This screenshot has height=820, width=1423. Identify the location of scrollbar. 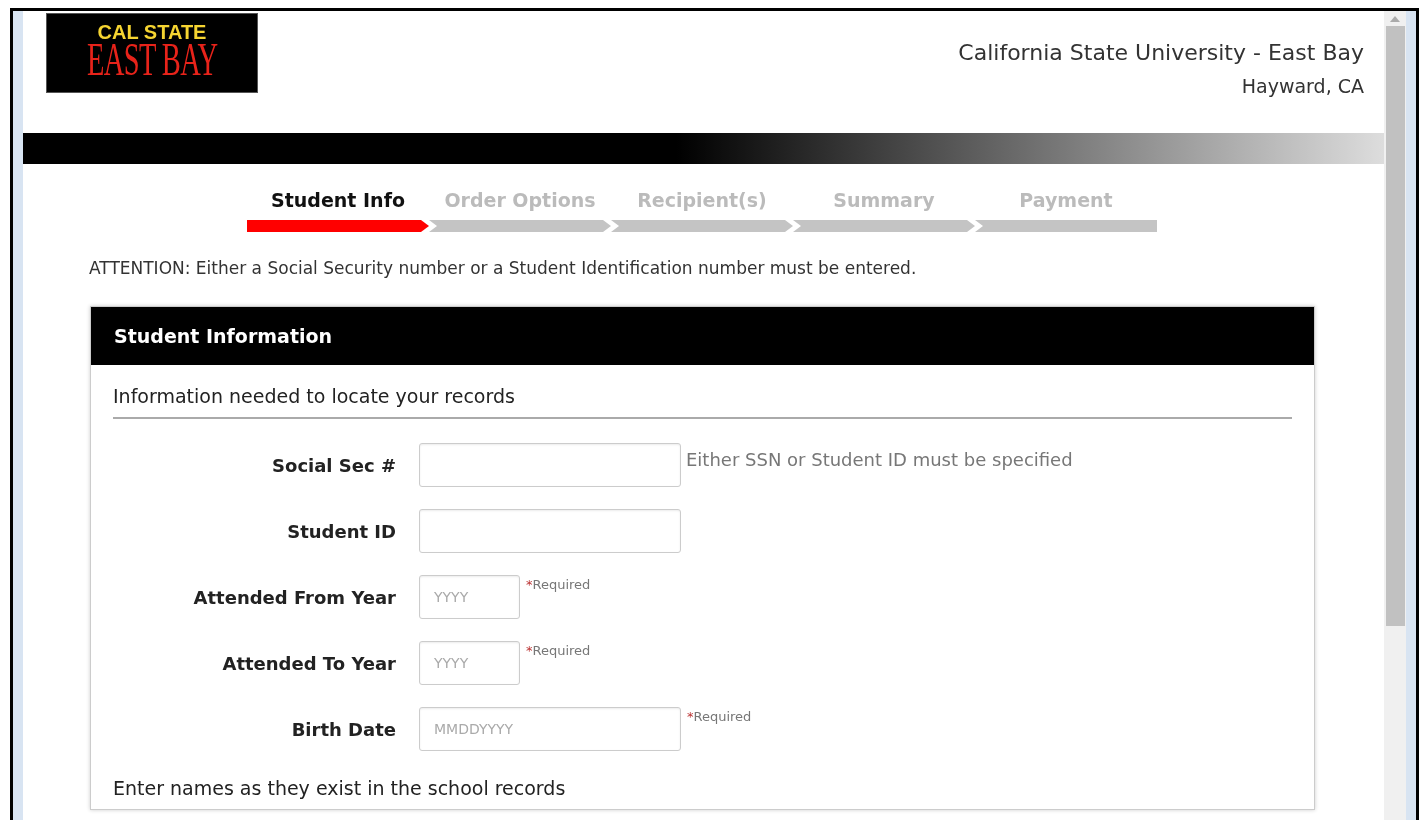
(1395, 415).